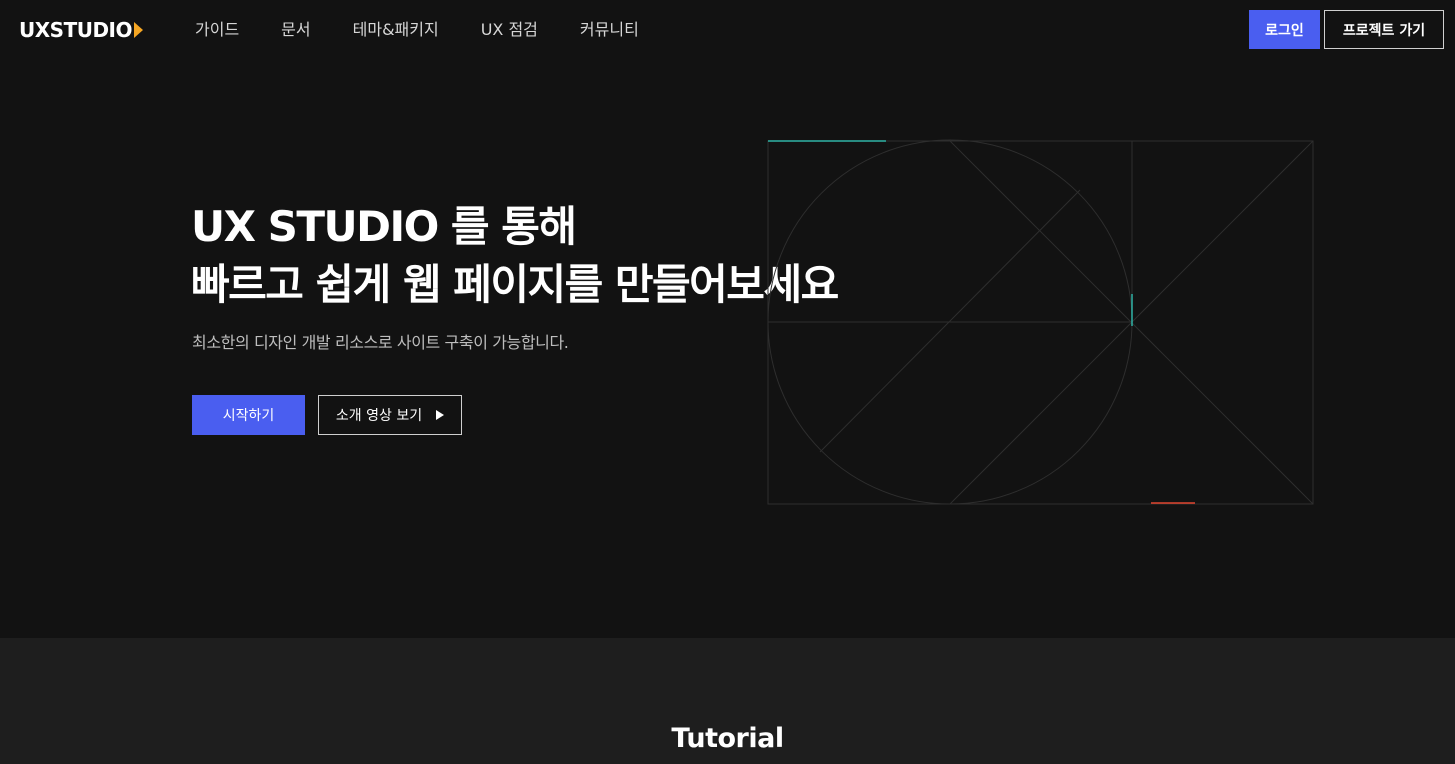  I want to click on nav-item-ux-check: UX 점검, so click(509, 30).